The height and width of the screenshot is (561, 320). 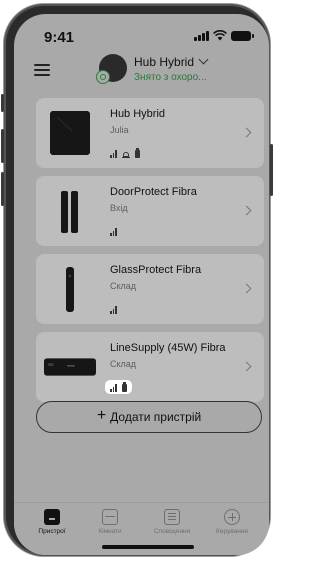 I want to click on glassprotect-thumbnail, so click(x=70, y=289).